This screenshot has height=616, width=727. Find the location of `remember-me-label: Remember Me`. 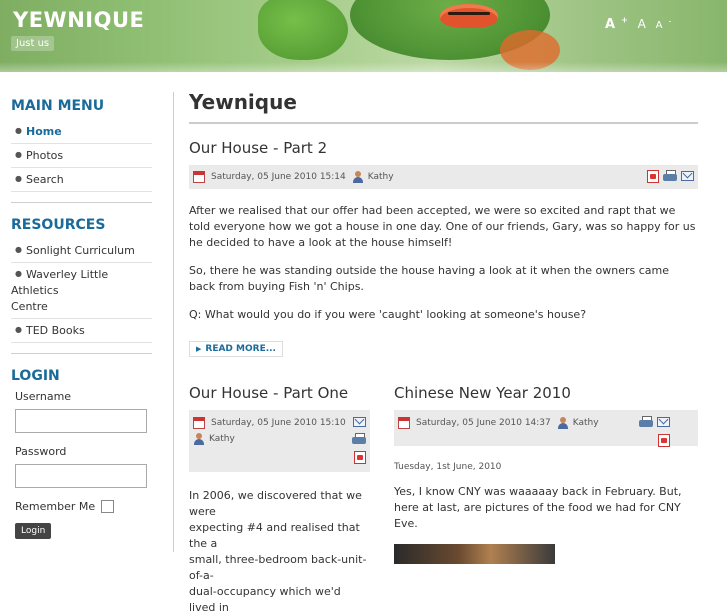

remember-me-label: Remember Me is located at coordinates (55, 506).